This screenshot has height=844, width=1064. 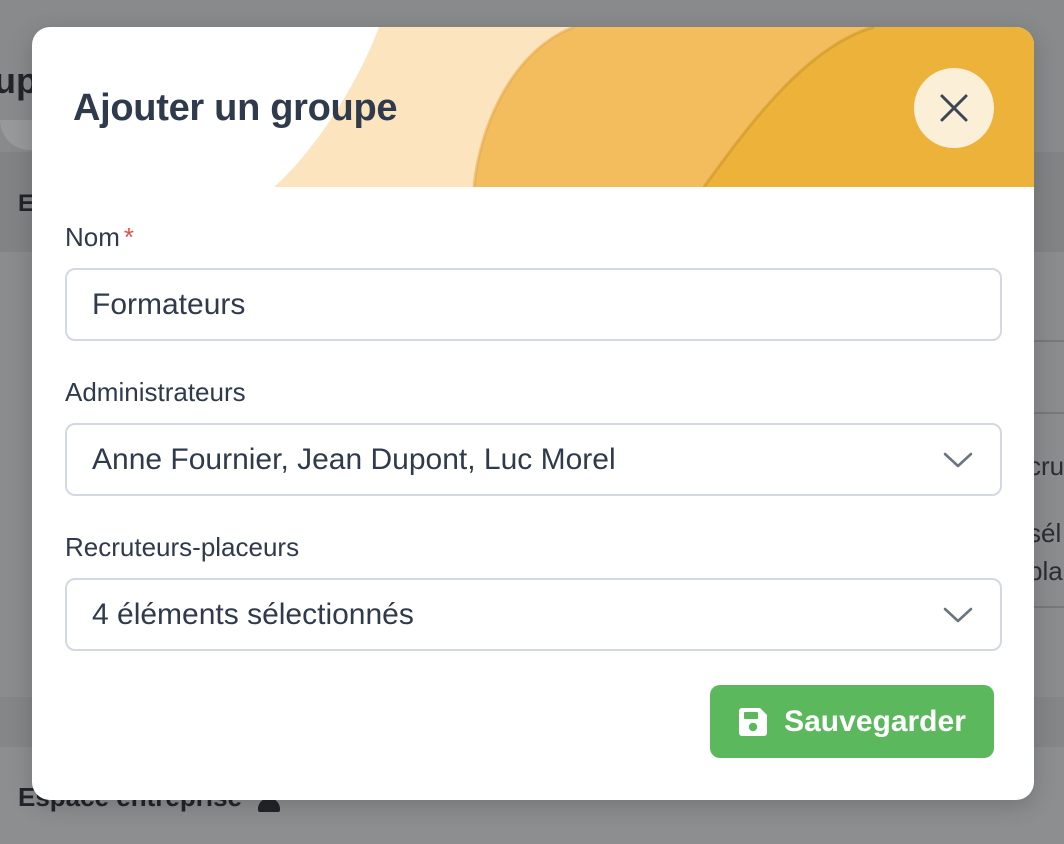 What do you see at coordinates (235, 108) in the screenshot?
I see `modal-title: Ajouter un groupe` at bounding box center [235, 108].